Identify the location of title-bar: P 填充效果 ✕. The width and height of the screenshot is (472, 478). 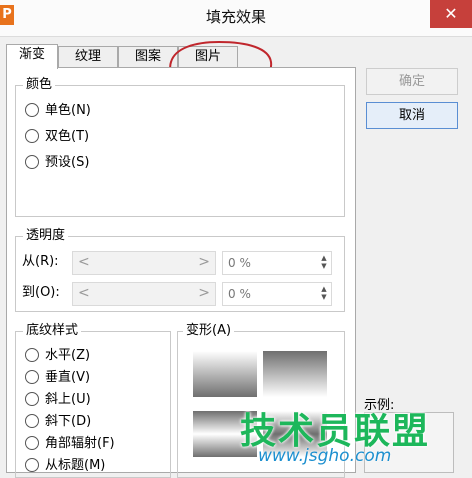
(236, 18).